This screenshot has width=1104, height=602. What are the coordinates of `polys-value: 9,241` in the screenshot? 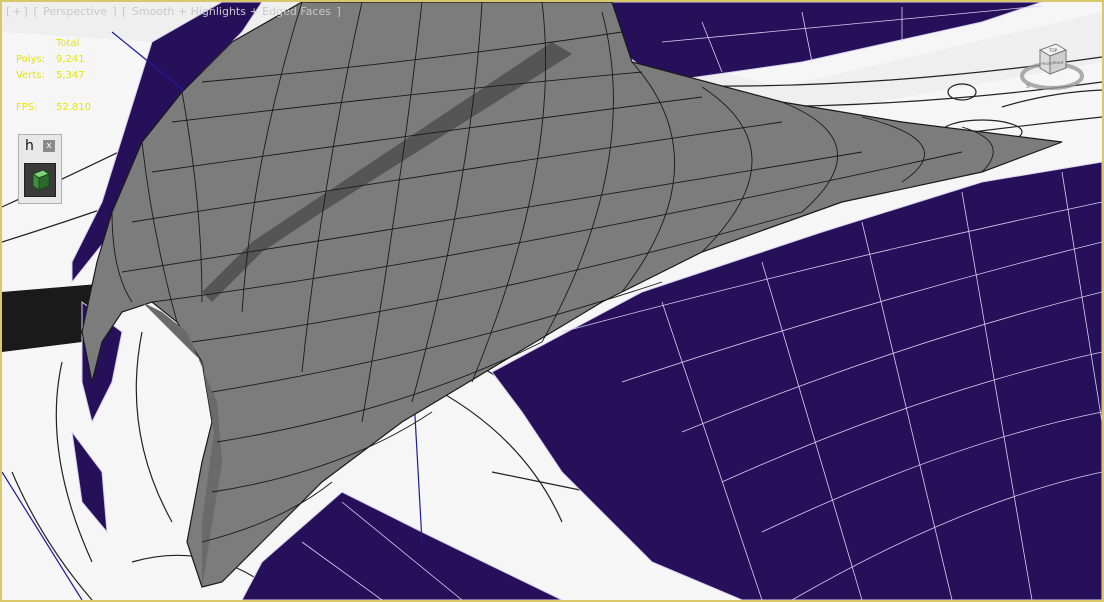 It's located at (70, 59).